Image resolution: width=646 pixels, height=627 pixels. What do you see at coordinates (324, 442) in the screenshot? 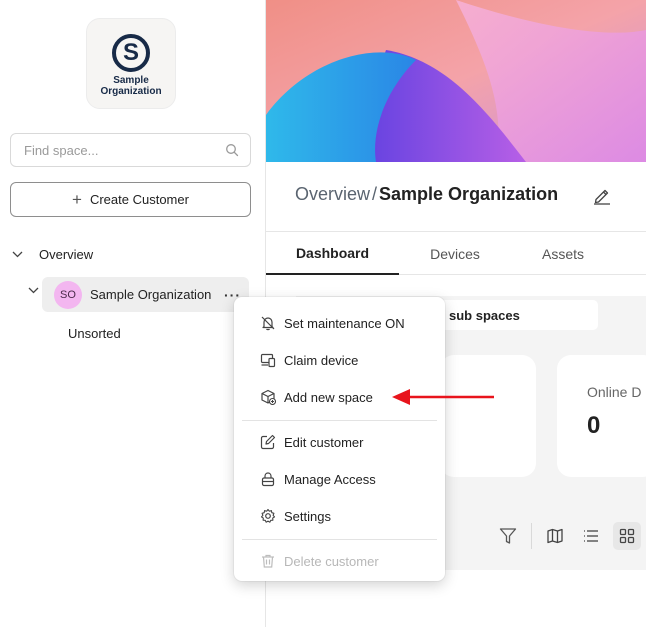
I see `menu-item-label: Edit customer` at bounding box center [324, 442].